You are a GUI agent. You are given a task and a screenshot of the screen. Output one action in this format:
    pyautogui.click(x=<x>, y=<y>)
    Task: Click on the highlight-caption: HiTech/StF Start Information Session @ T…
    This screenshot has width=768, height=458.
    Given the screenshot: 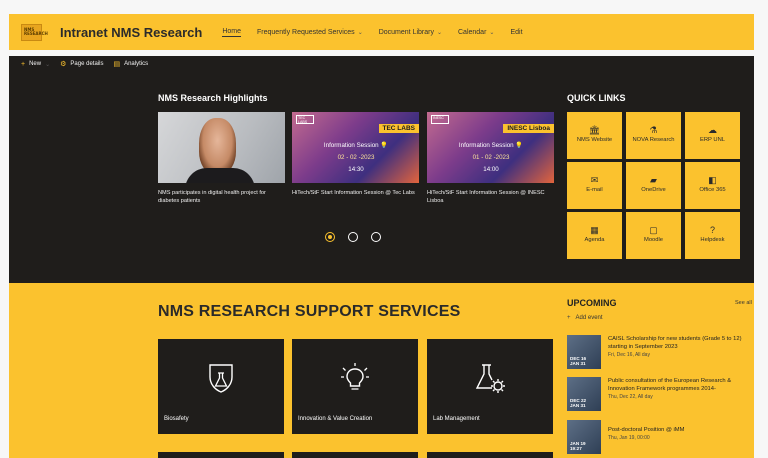 What is the action you would take?
    pyautogui.click(x=353, y=193)
    